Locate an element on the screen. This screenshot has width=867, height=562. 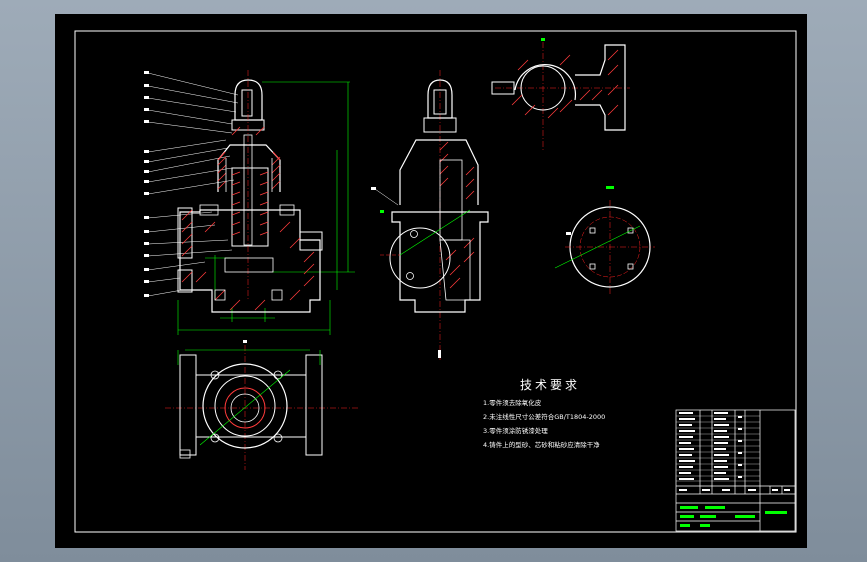
title-block-entries is located at coordinates (734, 451).